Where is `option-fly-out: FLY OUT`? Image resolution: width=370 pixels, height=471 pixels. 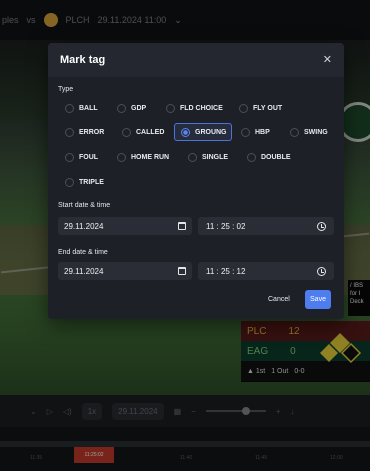 option-fly-out: FLY OUT is located at coordinates (261, 108).